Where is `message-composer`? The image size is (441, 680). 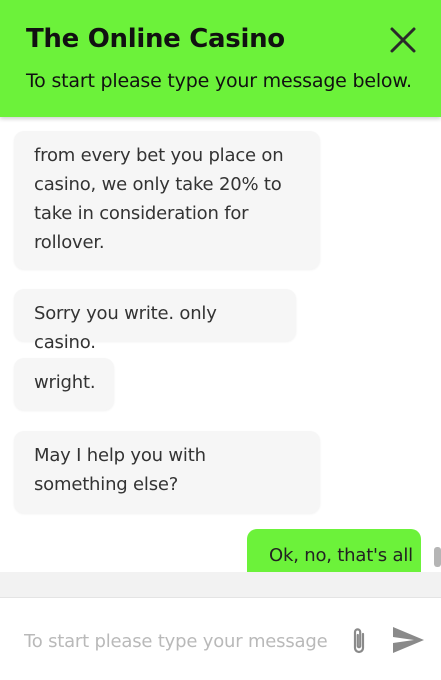 message-composer is located at coordinates (220, 638).